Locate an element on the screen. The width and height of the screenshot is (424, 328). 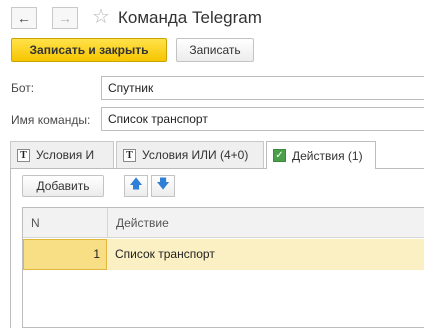
arrow-down-icon: 🡇 is located at coordinates (163, 183).